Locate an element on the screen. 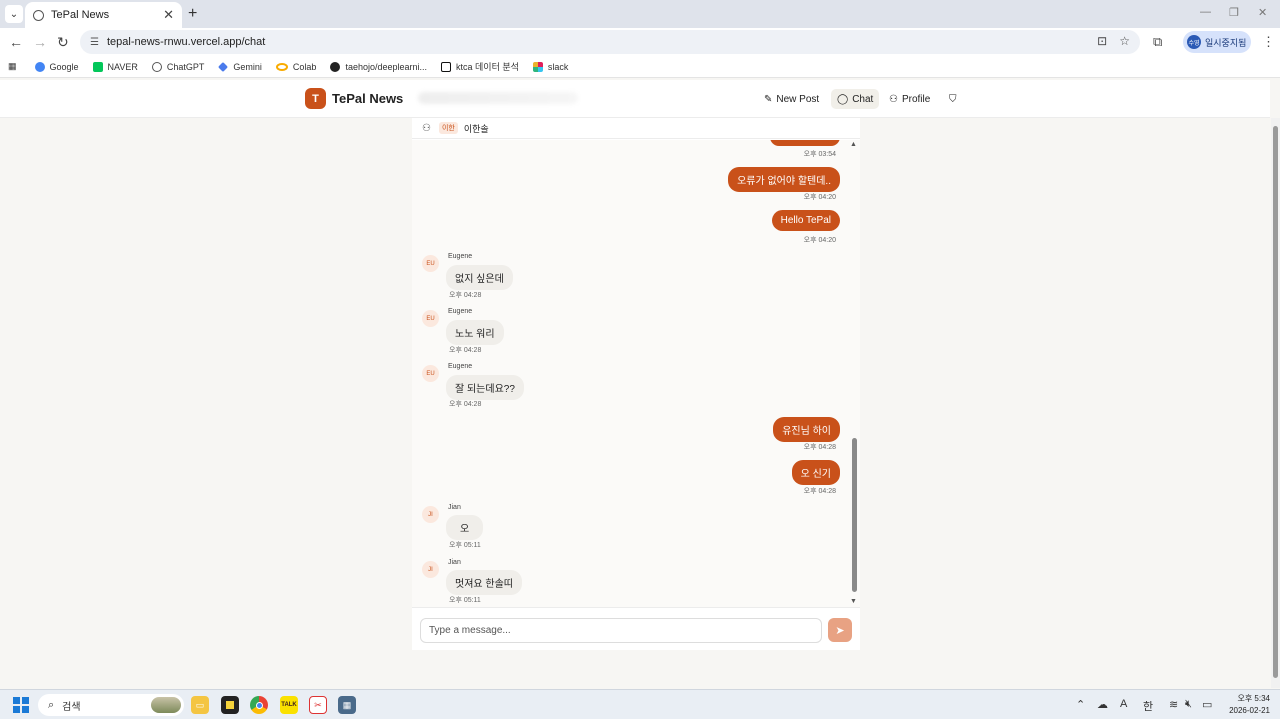  profile-avatar: 수영 is located at coordinates (1194, 42).